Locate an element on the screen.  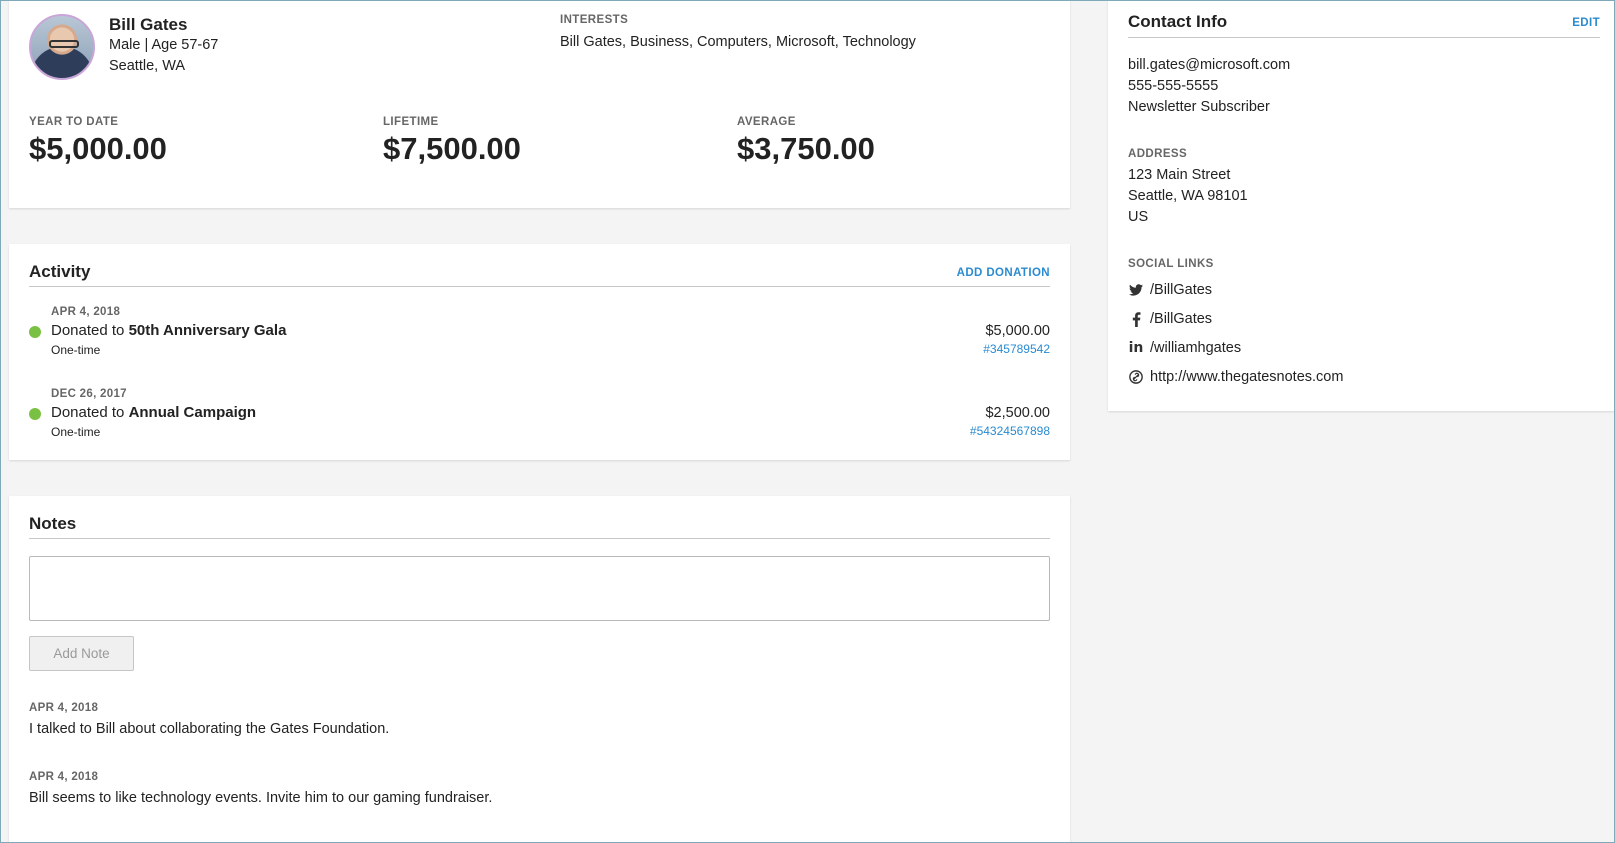
activity-description: Donated to 50th Anniversary Gala is located at coordinates (169, 330).